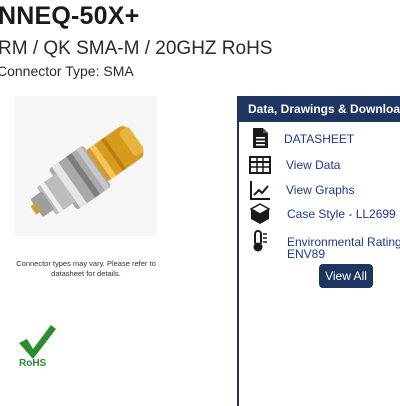 The width and height of the screenshot is (400, 406). What do you see at coordinates (260, 241) in the screenshot?
I see `thermometer-icon` at bounding box center [260, 241].